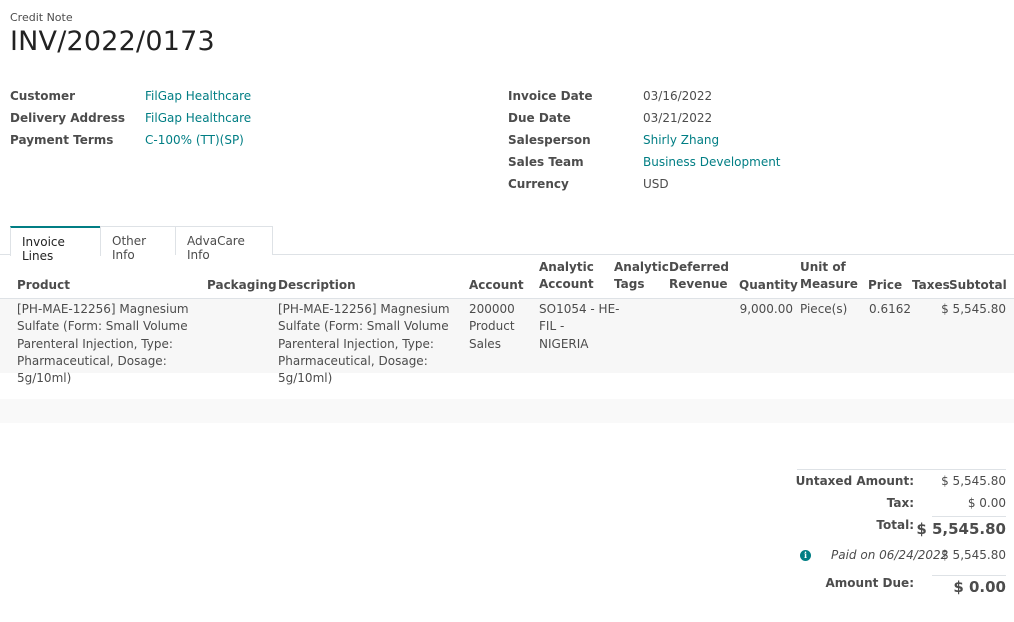 This screenshot has width=1014, height=622. I want to click on row-description-line: [PH-MAE-12256] Magnesium, so click(364, 309).